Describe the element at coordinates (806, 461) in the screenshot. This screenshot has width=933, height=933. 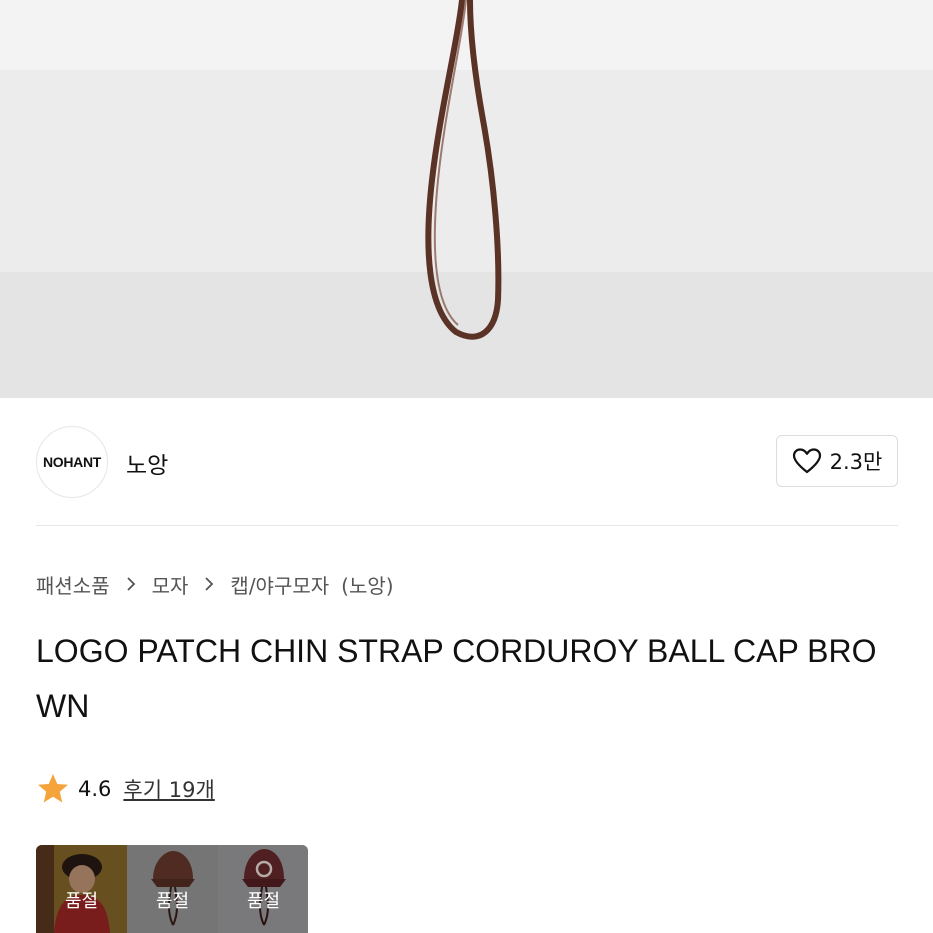
I see `heart-icon` at that location.